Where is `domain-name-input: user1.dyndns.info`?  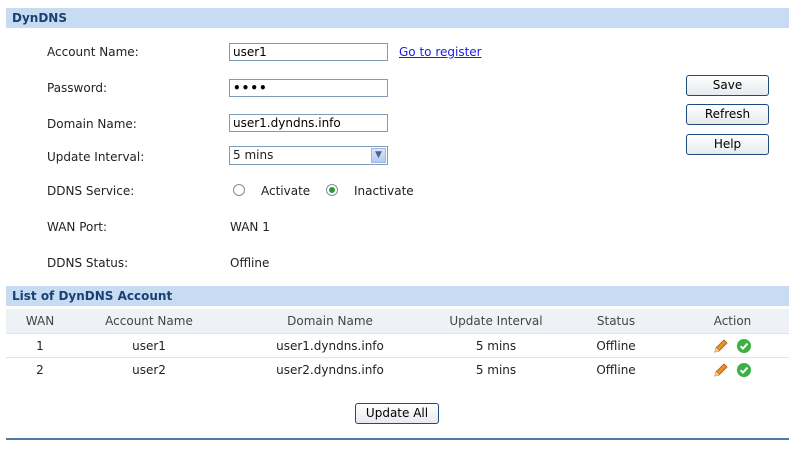 domain-name-input: user1.dyndns.info is located at coordinates (308, 123).